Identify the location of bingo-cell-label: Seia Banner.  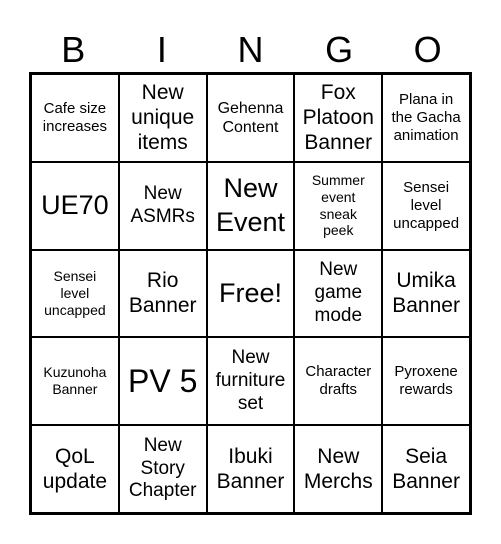
(426, 469).